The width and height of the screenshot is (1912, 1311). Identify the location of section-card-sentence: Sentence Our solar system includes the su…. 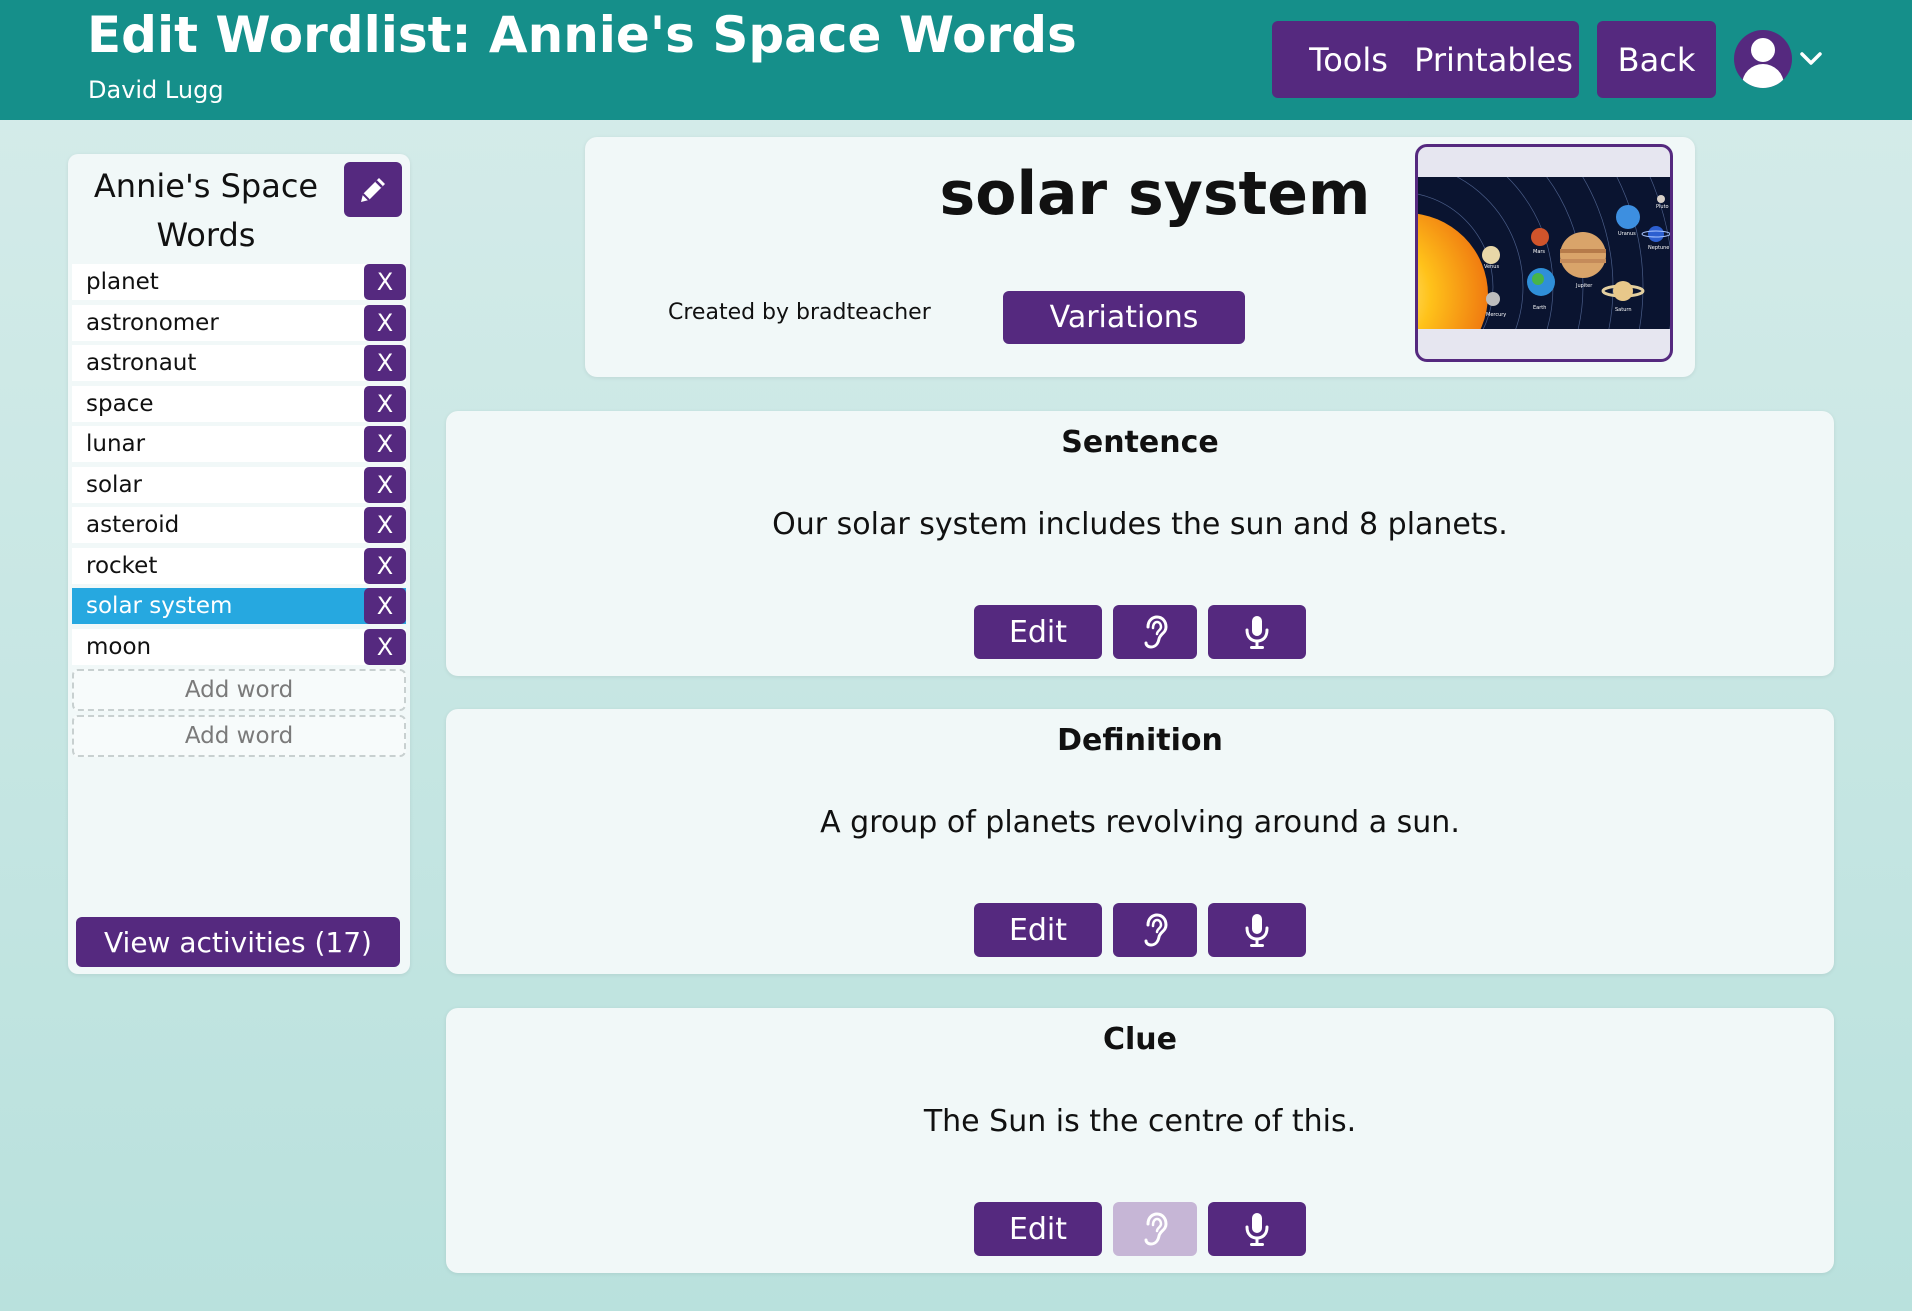
(1140, 543).